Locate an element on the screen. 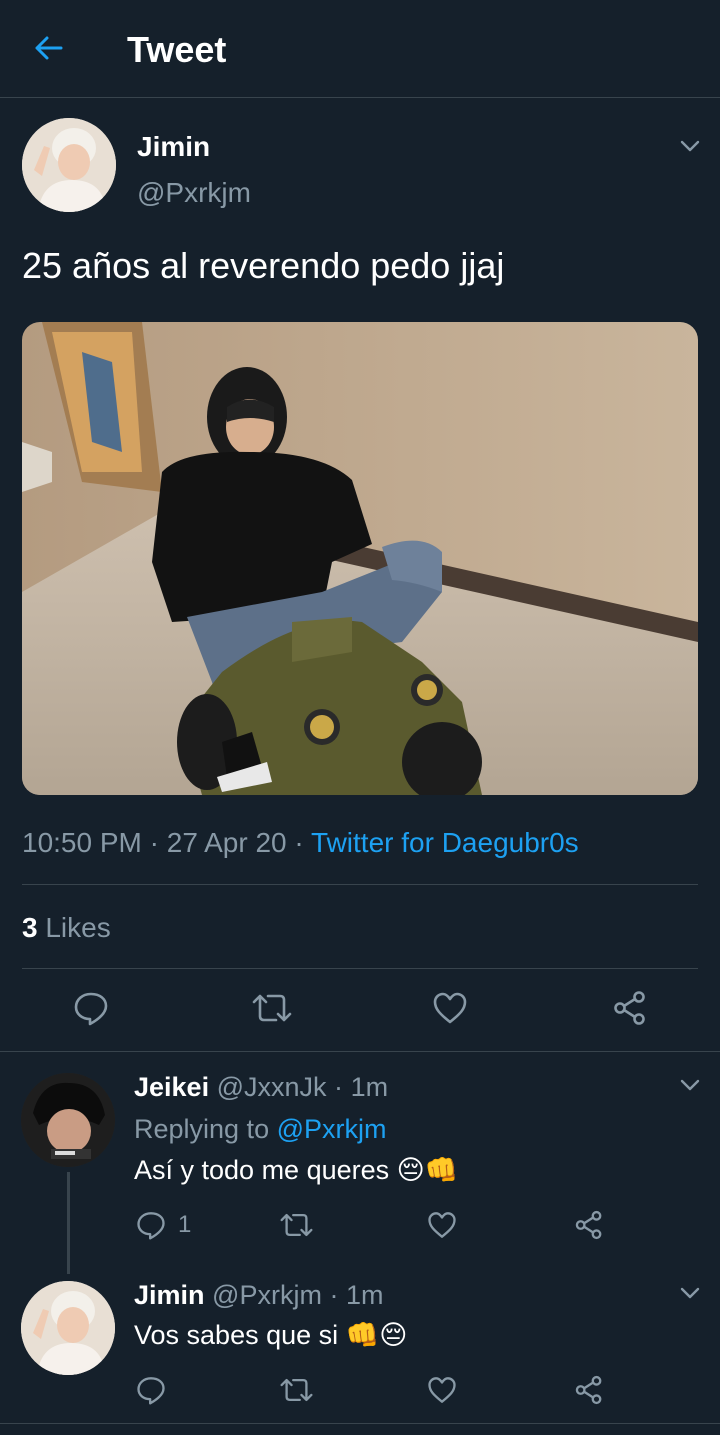 This screenshot has height=1435, width=720. reply-author-handle: @Pxrkjm is located at coordinates (267, 1295).